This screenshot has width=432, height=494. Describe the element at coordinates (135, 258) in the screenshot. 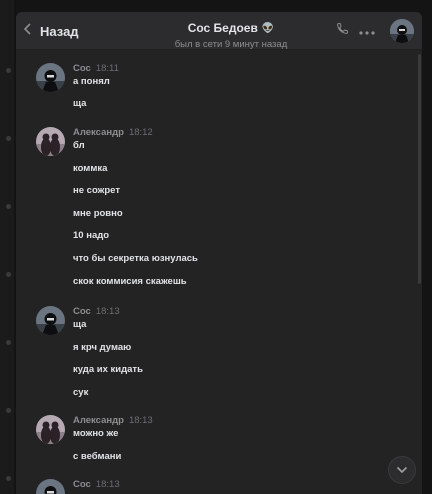

I see `message-text: что бы секретка юзнулась` at that location.